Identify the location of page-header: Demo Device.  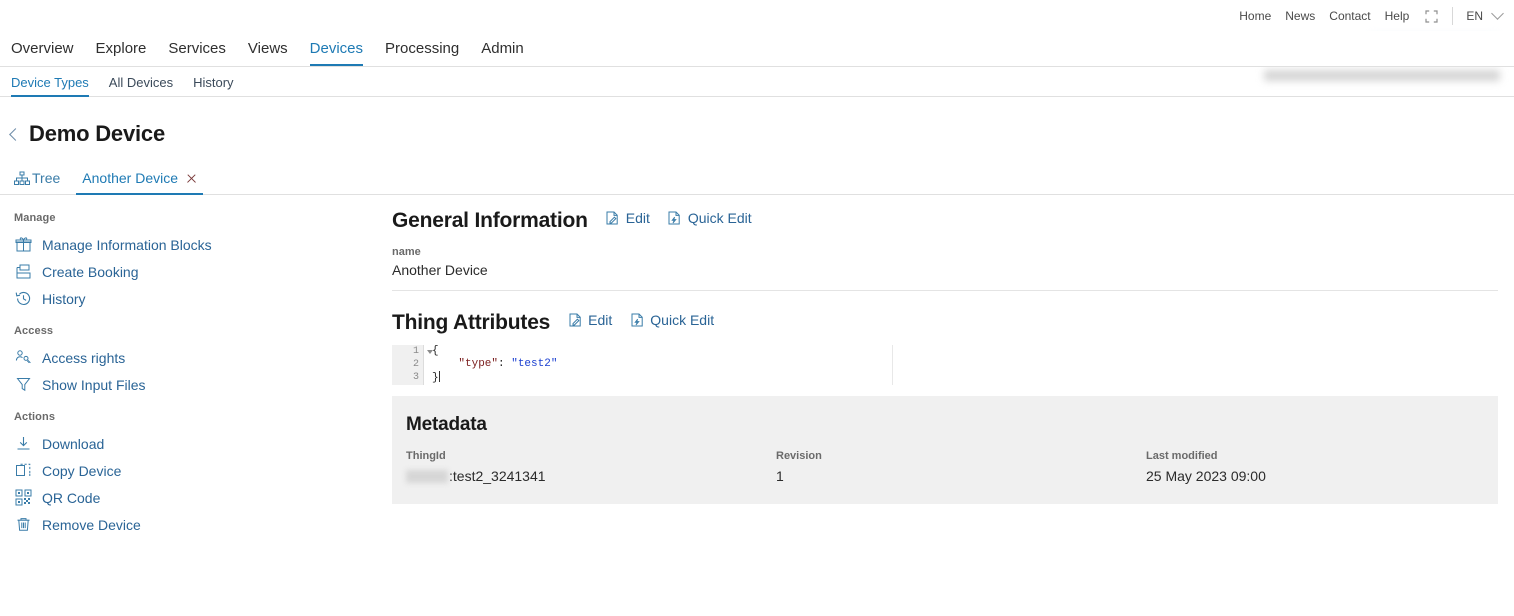
(757, 121).